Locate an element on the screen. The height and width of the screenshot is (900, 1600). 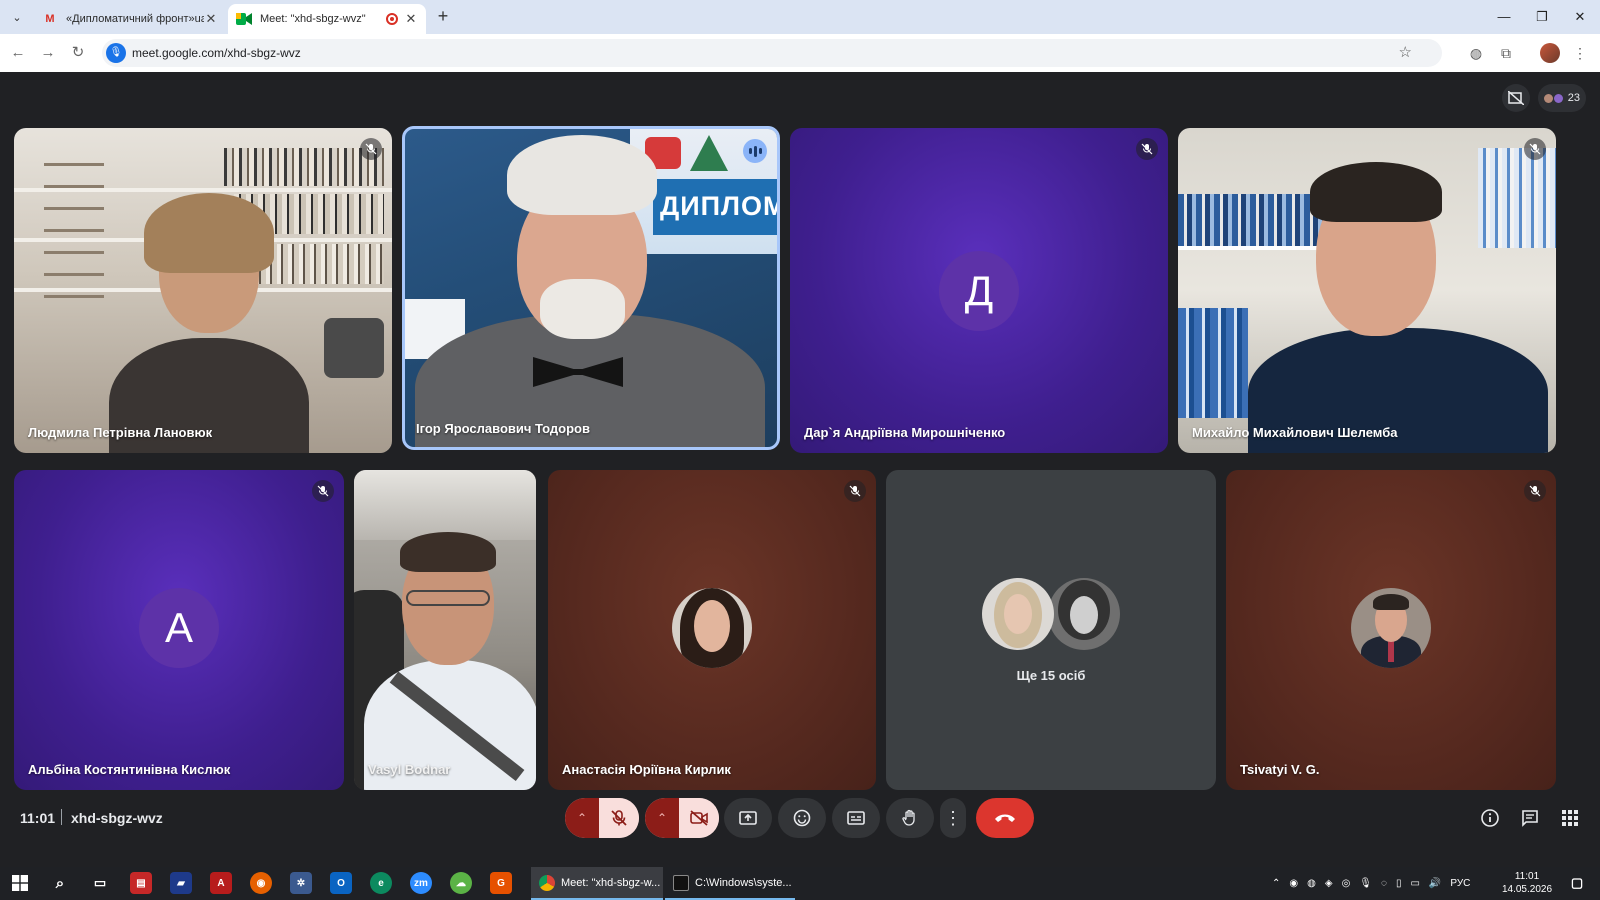
translate-icon: ◍ is located at coordinates (1476, 53).